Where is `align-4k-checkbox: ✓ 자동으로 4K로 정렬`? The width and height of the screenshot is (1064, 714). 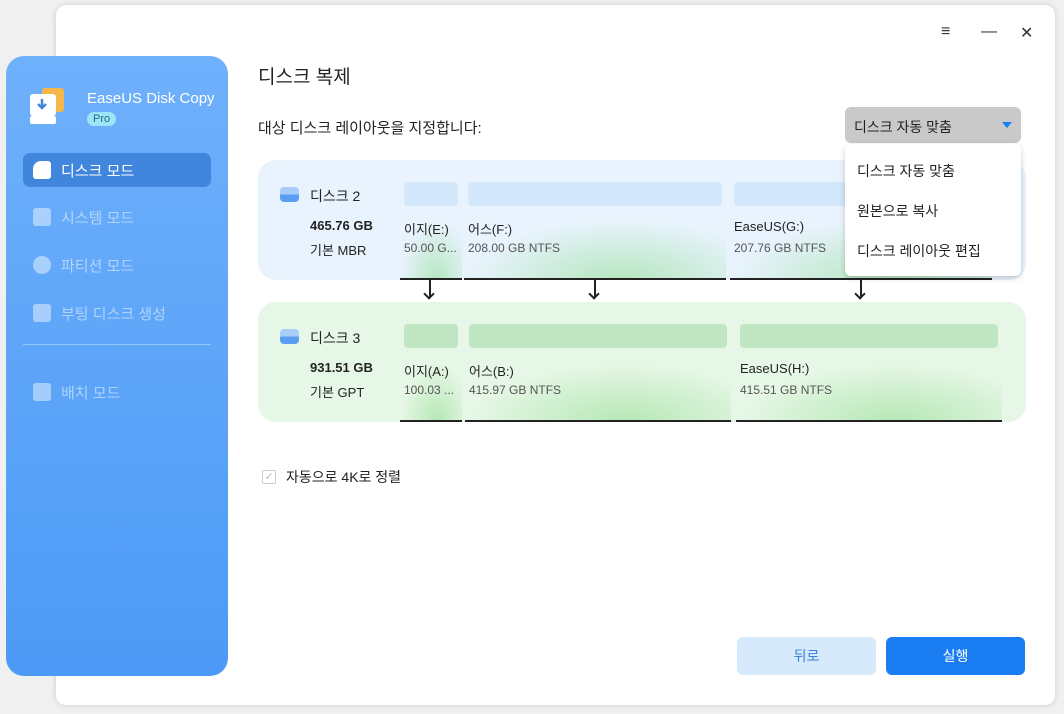
align-4k-checkbox: ✓ 자동으로 4K로 정렬 is located at coordinates (331, 477).